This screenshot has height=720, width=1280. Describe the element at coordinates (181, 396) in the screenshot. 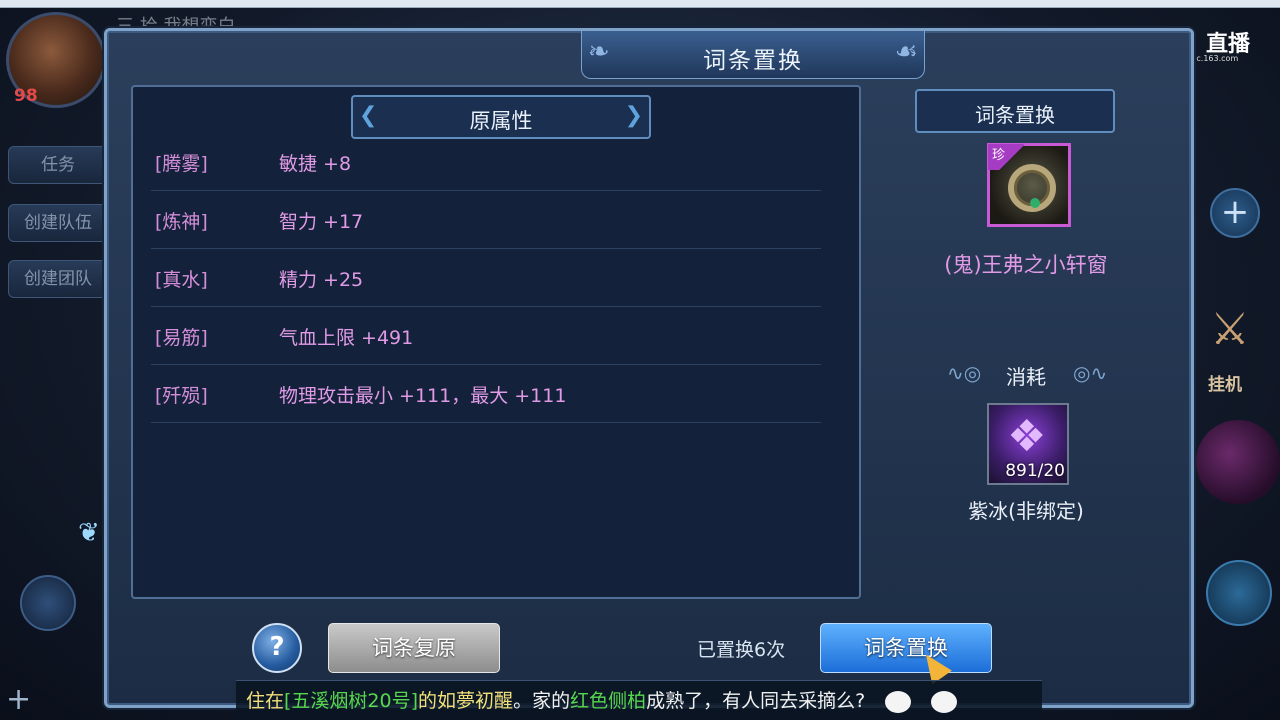

I see `attribute-tag: [歼殒]` at that location.